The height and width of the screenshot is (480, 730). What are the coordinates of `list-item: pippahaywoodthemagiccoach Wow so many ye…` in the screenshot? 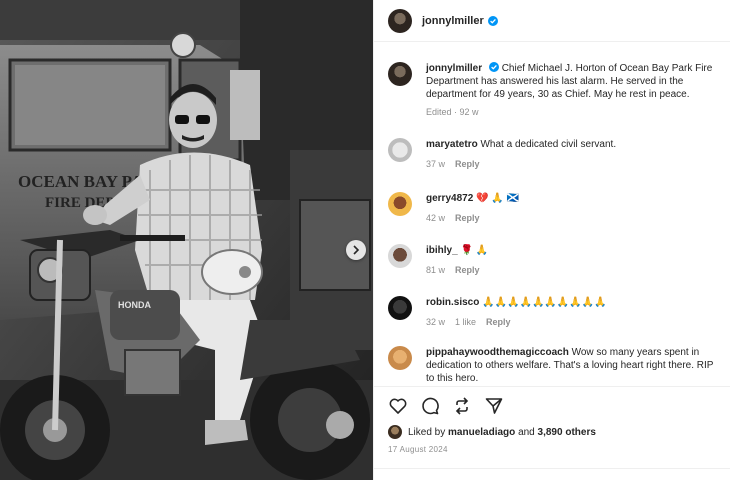 It's located at (553, 364).